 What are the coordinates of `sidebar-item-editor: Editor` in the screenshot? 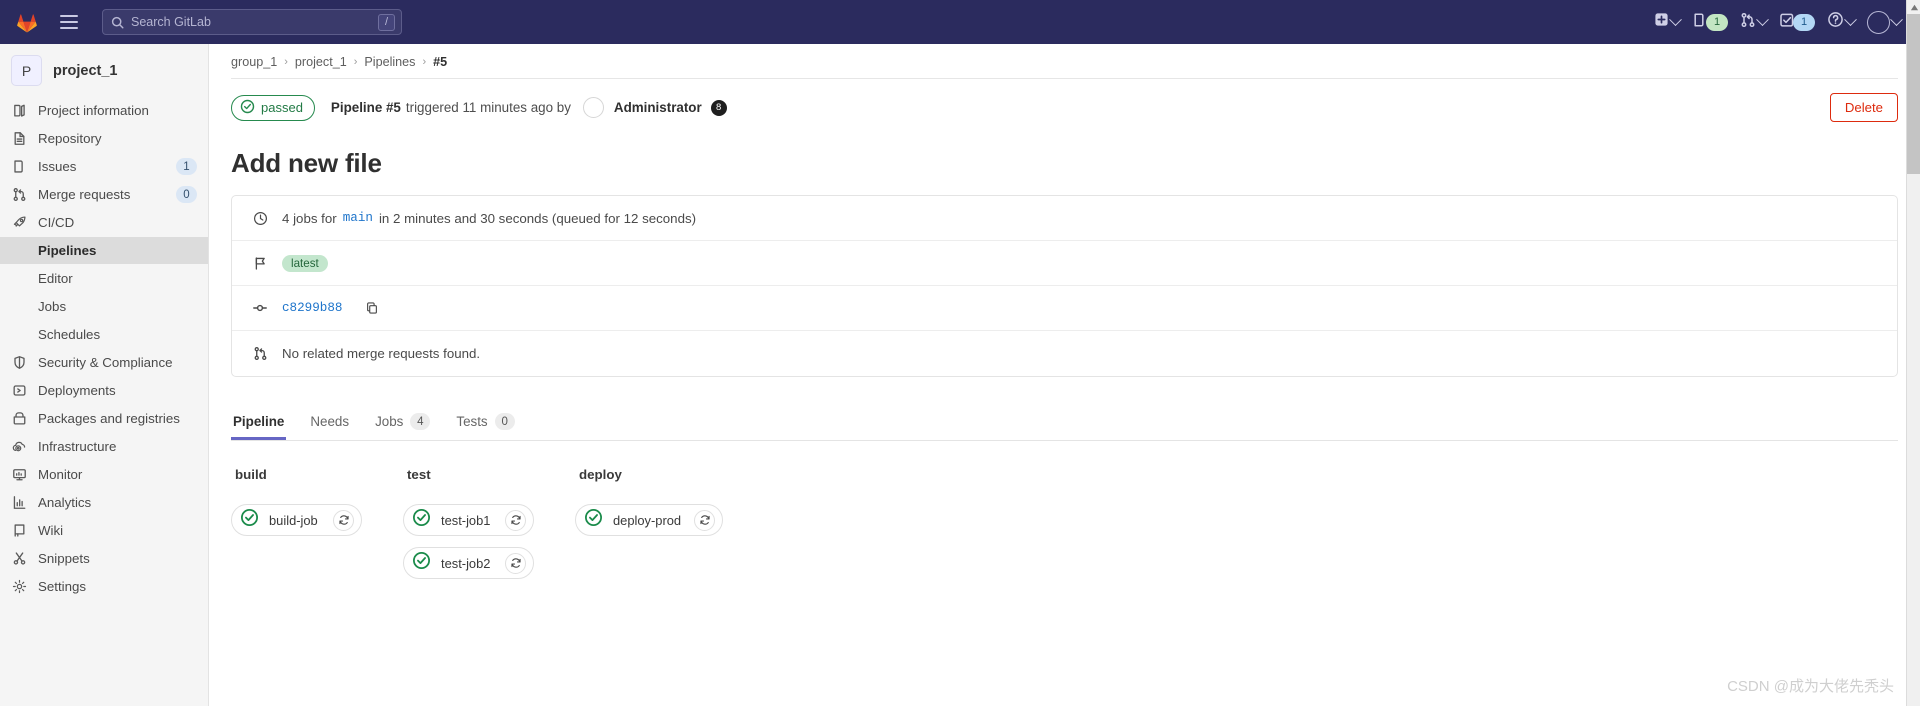 It's located at (104, 278).